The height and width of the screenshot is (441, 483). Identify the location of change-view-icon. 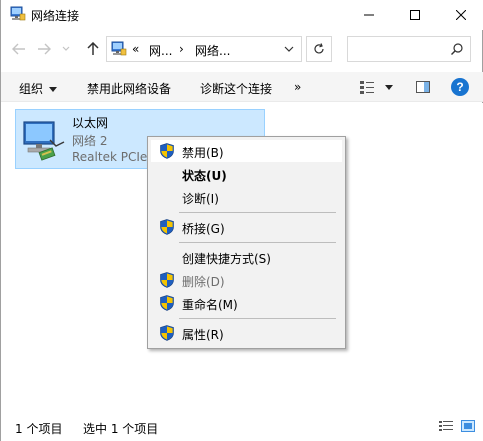
(367, 87).